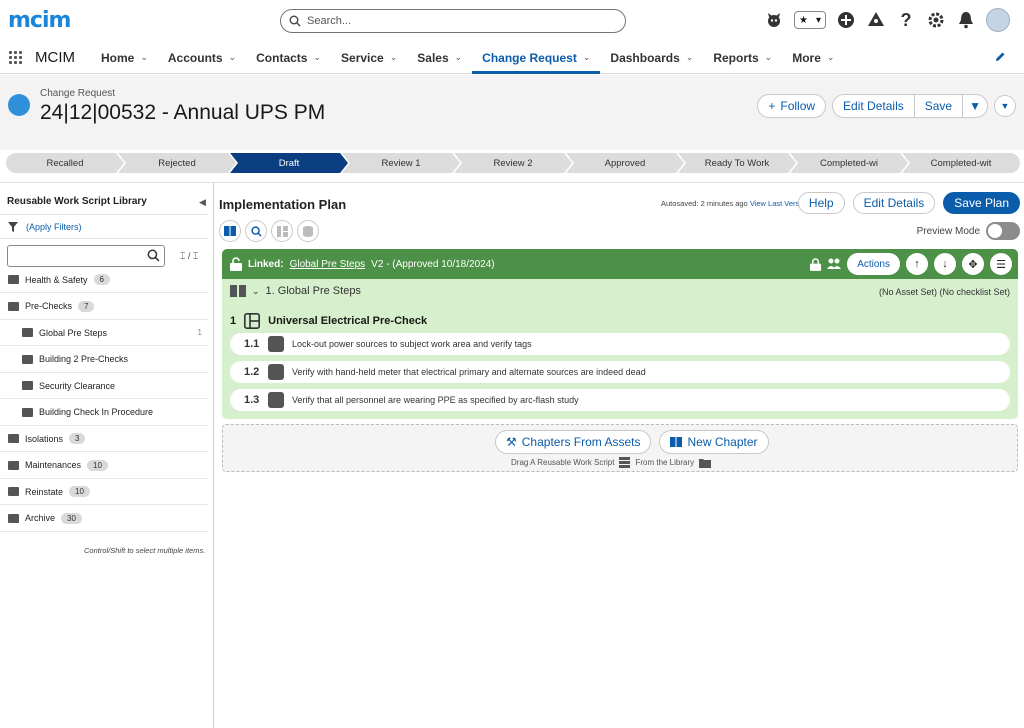  Describe the element at coordinates (86, 256) in the screenshot. I see `library-search-input` at that location.